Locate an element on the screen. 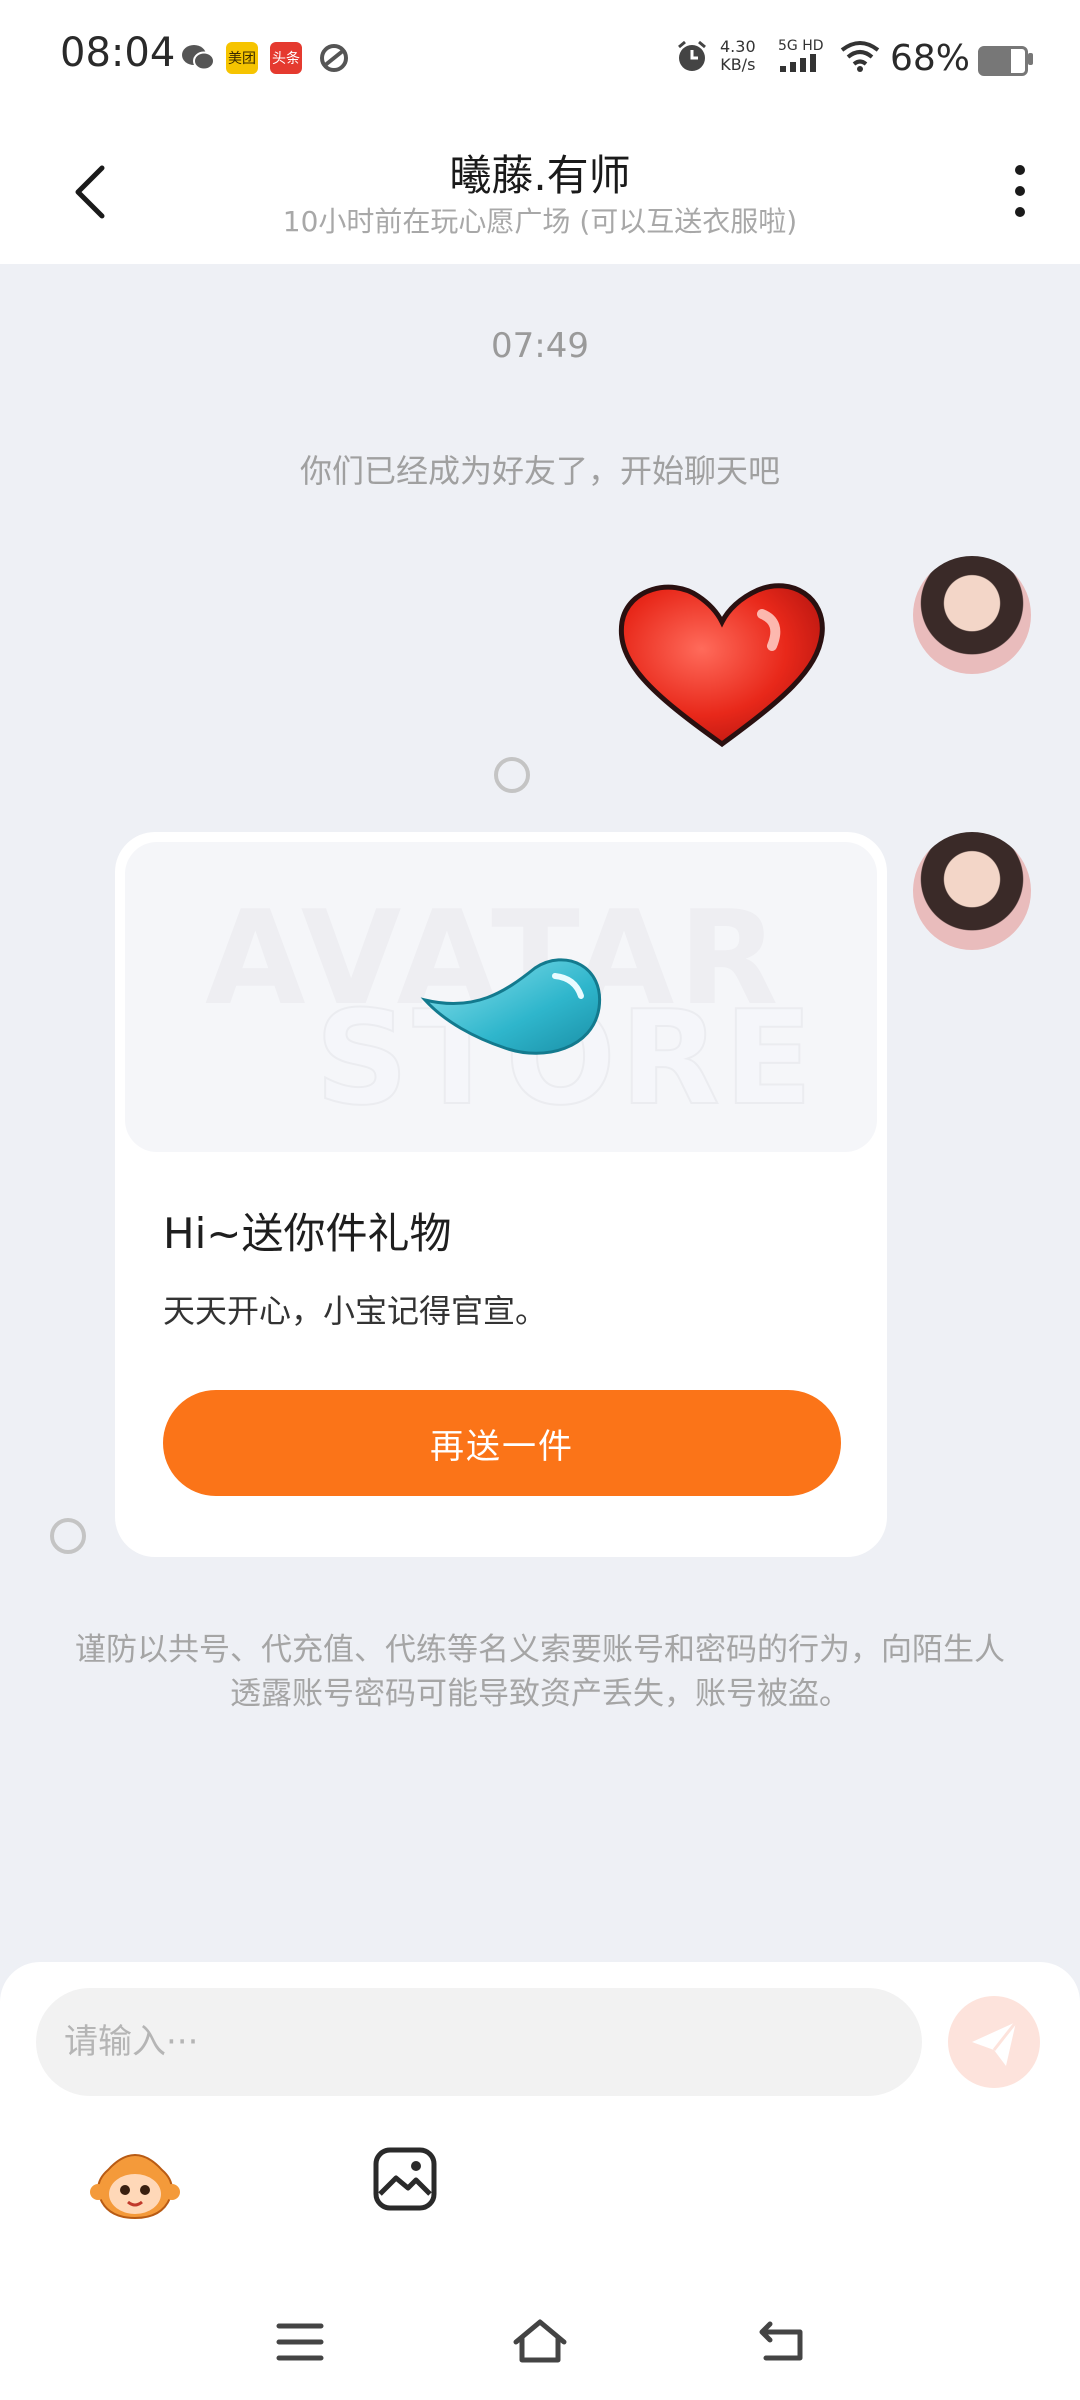 This screenshot has height=2400, width=1080. send-button is located at coordinates (994, 2042).